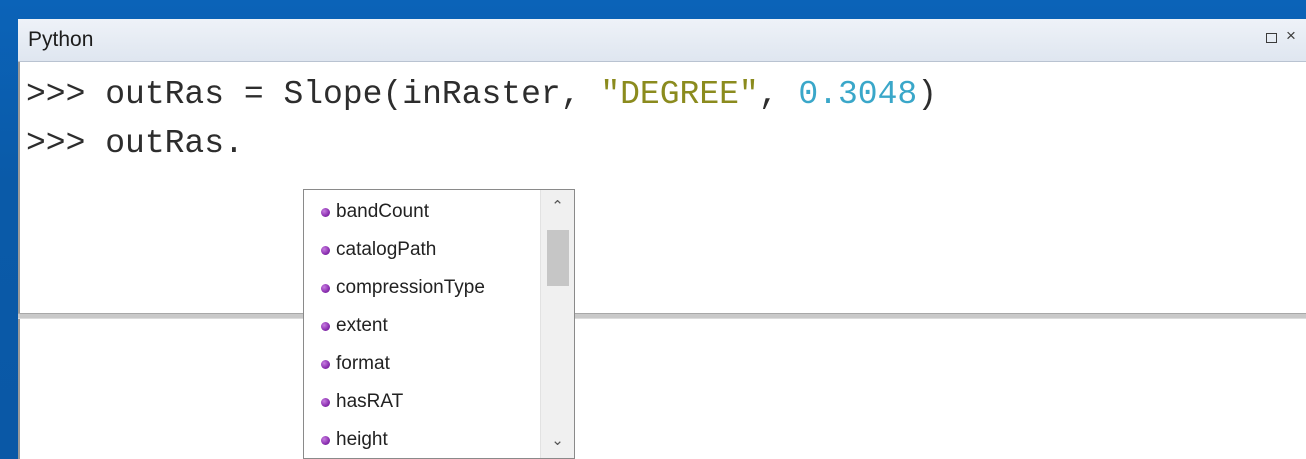 The image size is (1306, 459). Describe the element at coordinates (558, 258) in the screenshot. I see `scroll-thumb` at that location.